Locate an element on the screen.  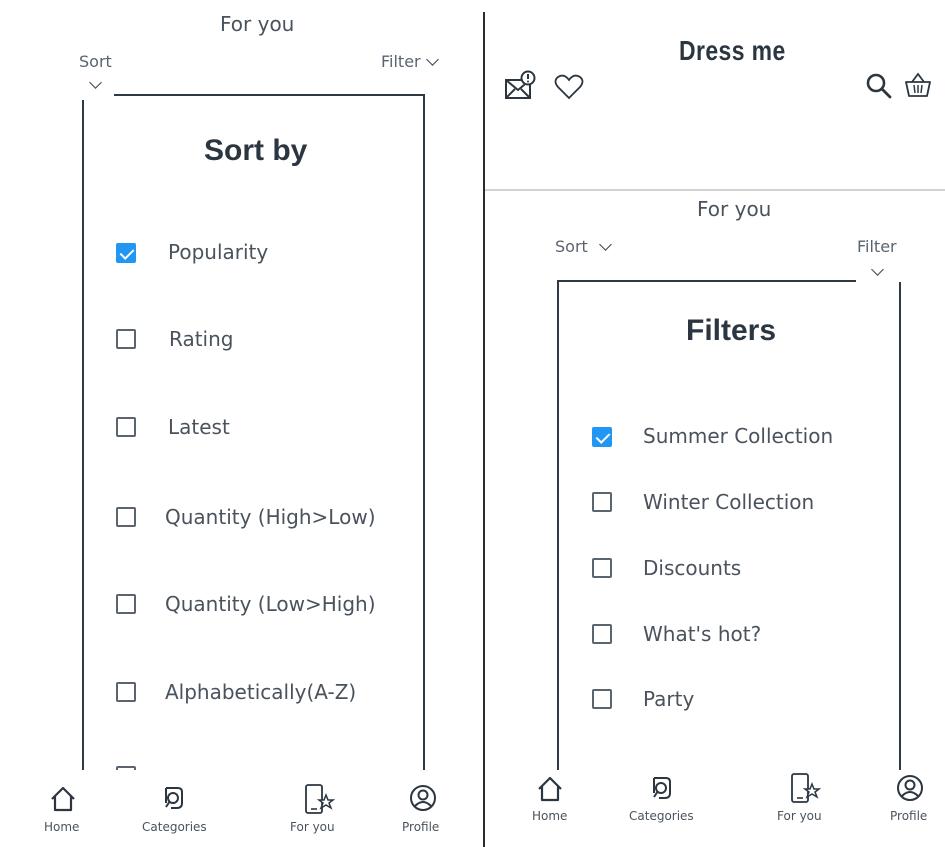
sort-label: Sort is located at coordinates (571, 246).